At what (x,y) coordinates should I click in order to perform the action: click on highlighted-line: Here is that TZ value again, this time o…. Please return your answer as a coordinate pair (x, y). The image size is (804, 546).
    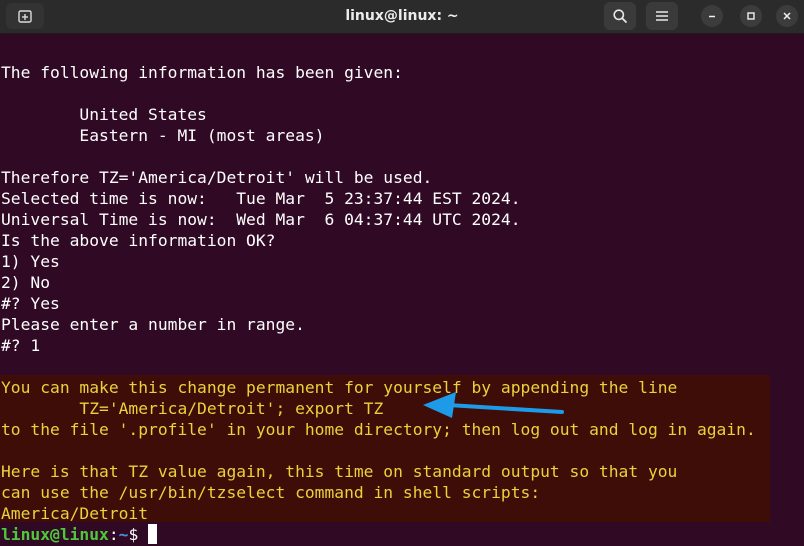
    Looking at the image, I should click on (339, 471).